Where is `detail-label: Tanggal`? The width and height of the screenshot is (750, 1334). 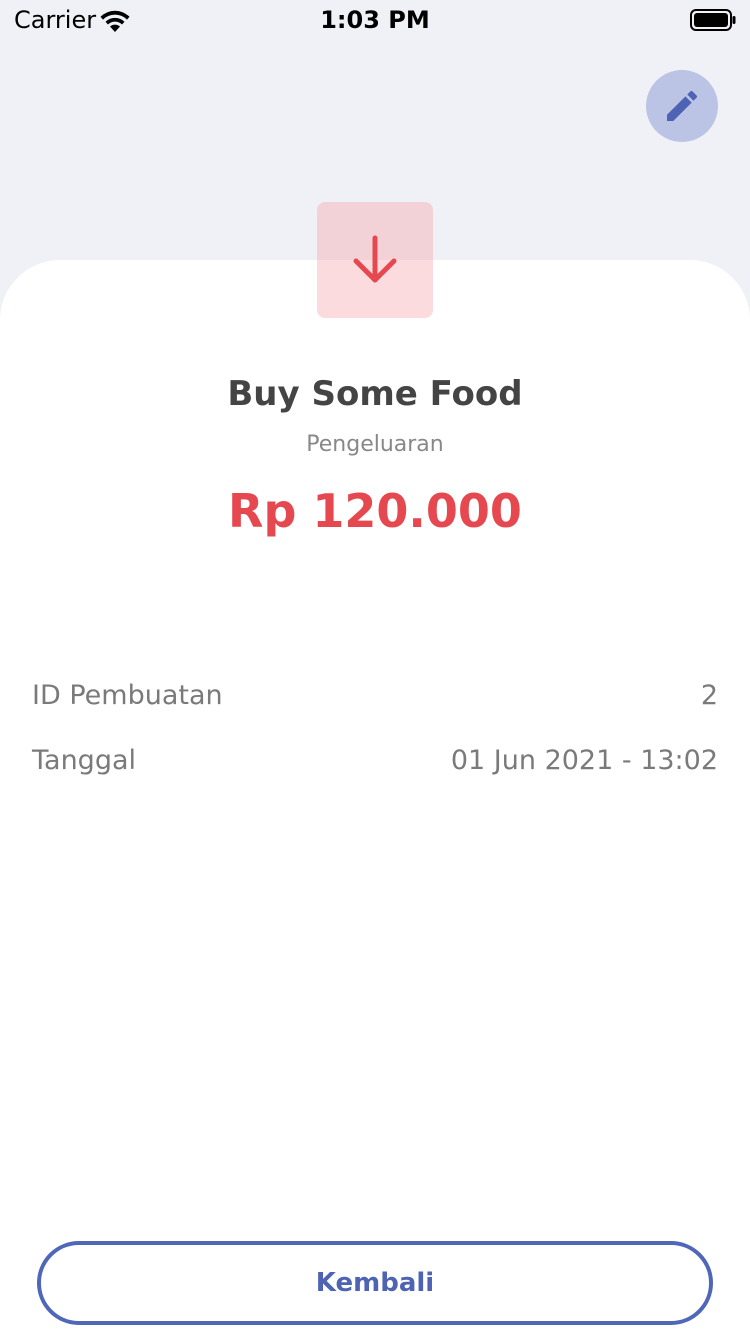
detail-label: Tanggal is located at coordinates (84, 760).